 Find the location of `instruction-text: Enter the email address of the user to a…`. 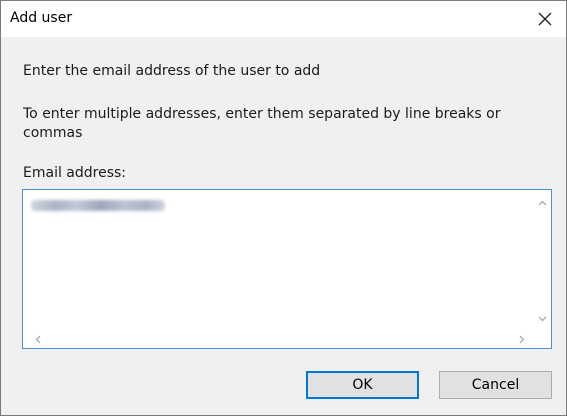

instruction-text: Enter the email address of the user to a… is located at coordinates (172, 71).